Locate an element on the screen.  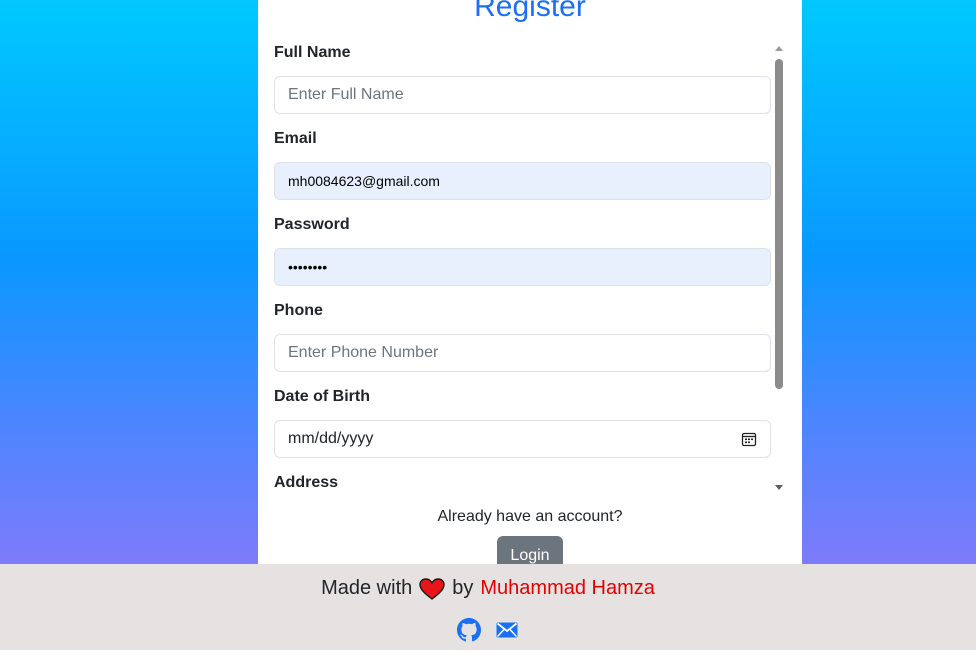
address-group: Address is located at coordinates (522, 483).